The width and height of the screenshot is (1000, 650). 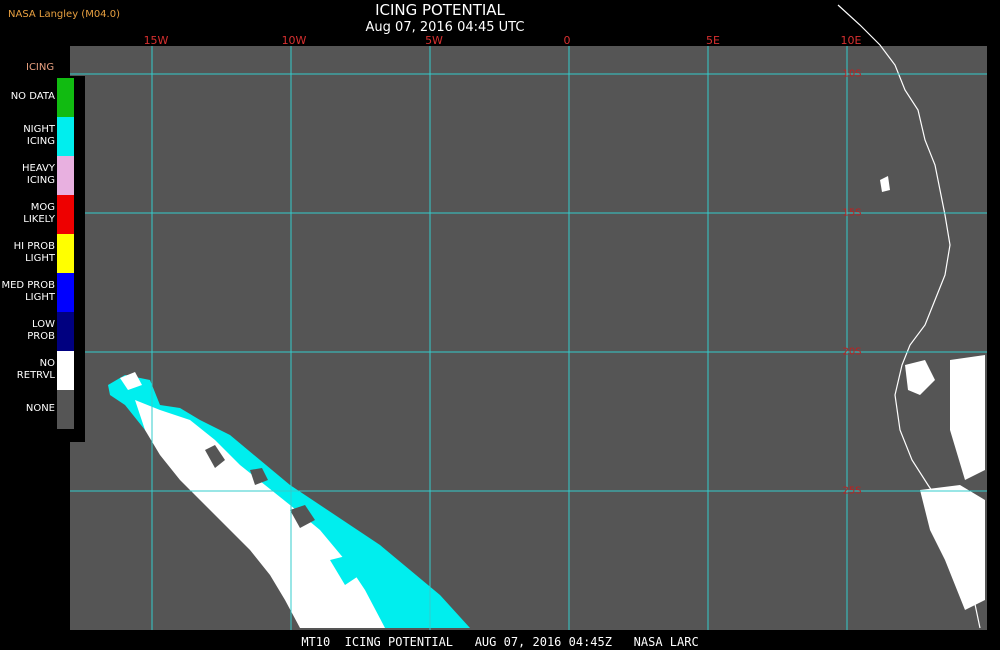 I want to click on latitude-label: 10S, so click(x=852, y=74).